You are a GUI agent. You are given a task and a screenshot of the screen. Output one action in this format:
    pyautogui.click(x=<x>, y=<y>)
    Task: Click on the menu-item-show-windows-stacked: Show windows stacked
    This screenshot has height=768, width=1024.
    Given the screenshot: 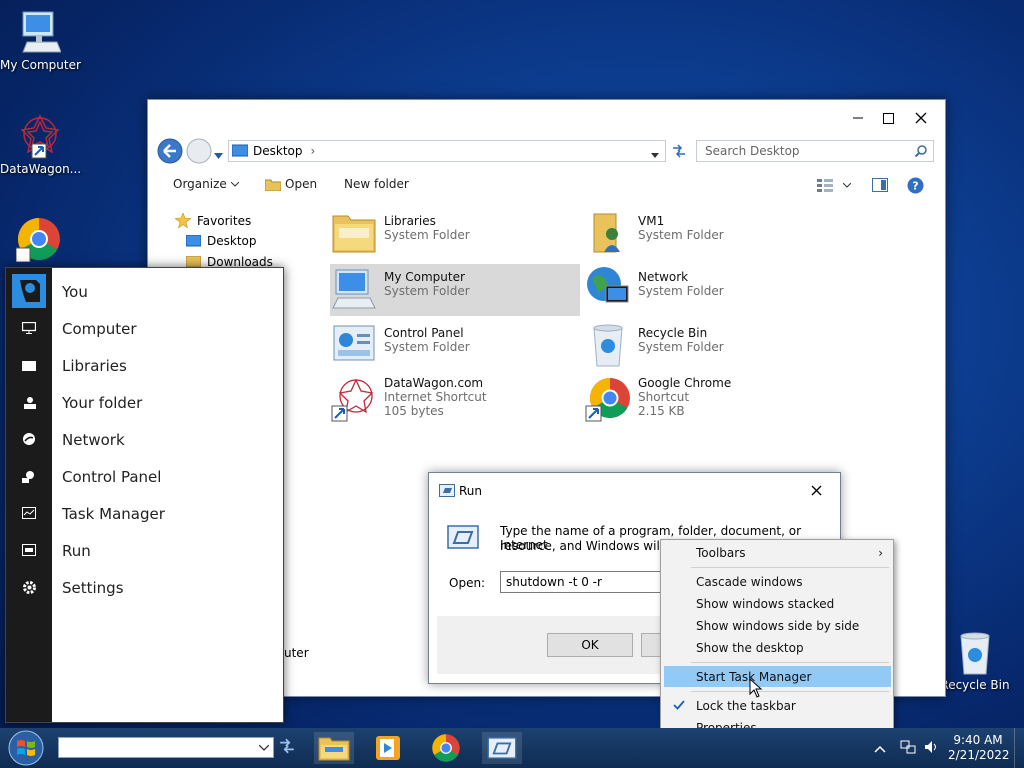 What is the action you would take?
    pyautogui.click(x=777, y=603)
    